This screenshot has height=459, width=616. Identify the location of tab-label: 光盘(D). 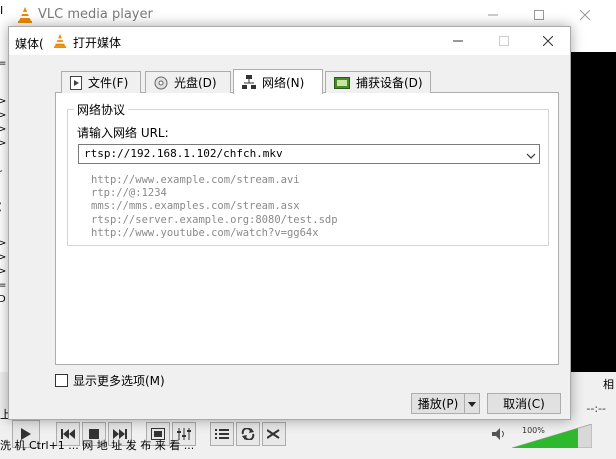
(195, 83).